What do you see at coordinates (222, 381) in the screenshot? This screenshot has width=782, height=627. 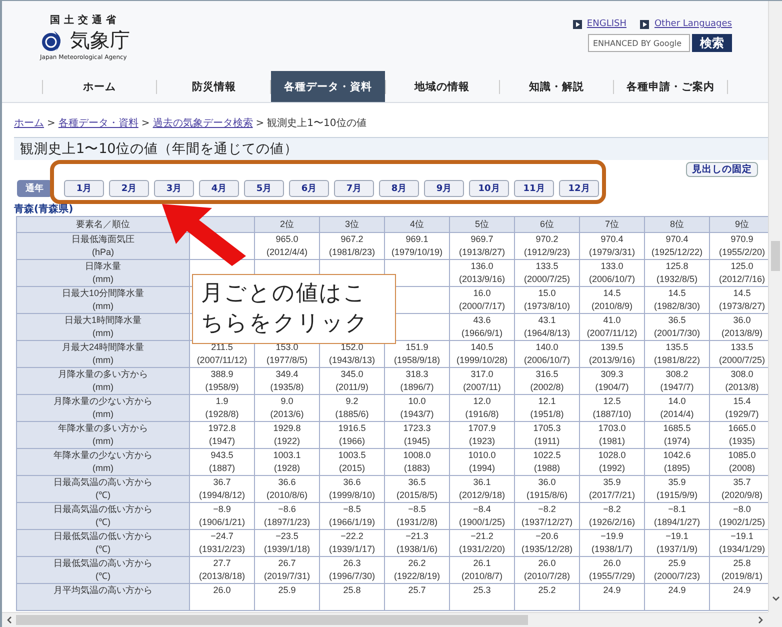 I see `table-cell: 388.9 (1958/9)` at bounding box center [222, 381].